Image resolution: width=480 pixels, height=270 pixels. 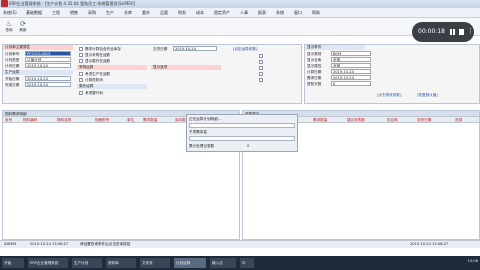 What do you see at coordinates (351, 71) in the screenshot?
I see `form2-calc-date-field: 2019-10-24` at bounding box center [351, 71].